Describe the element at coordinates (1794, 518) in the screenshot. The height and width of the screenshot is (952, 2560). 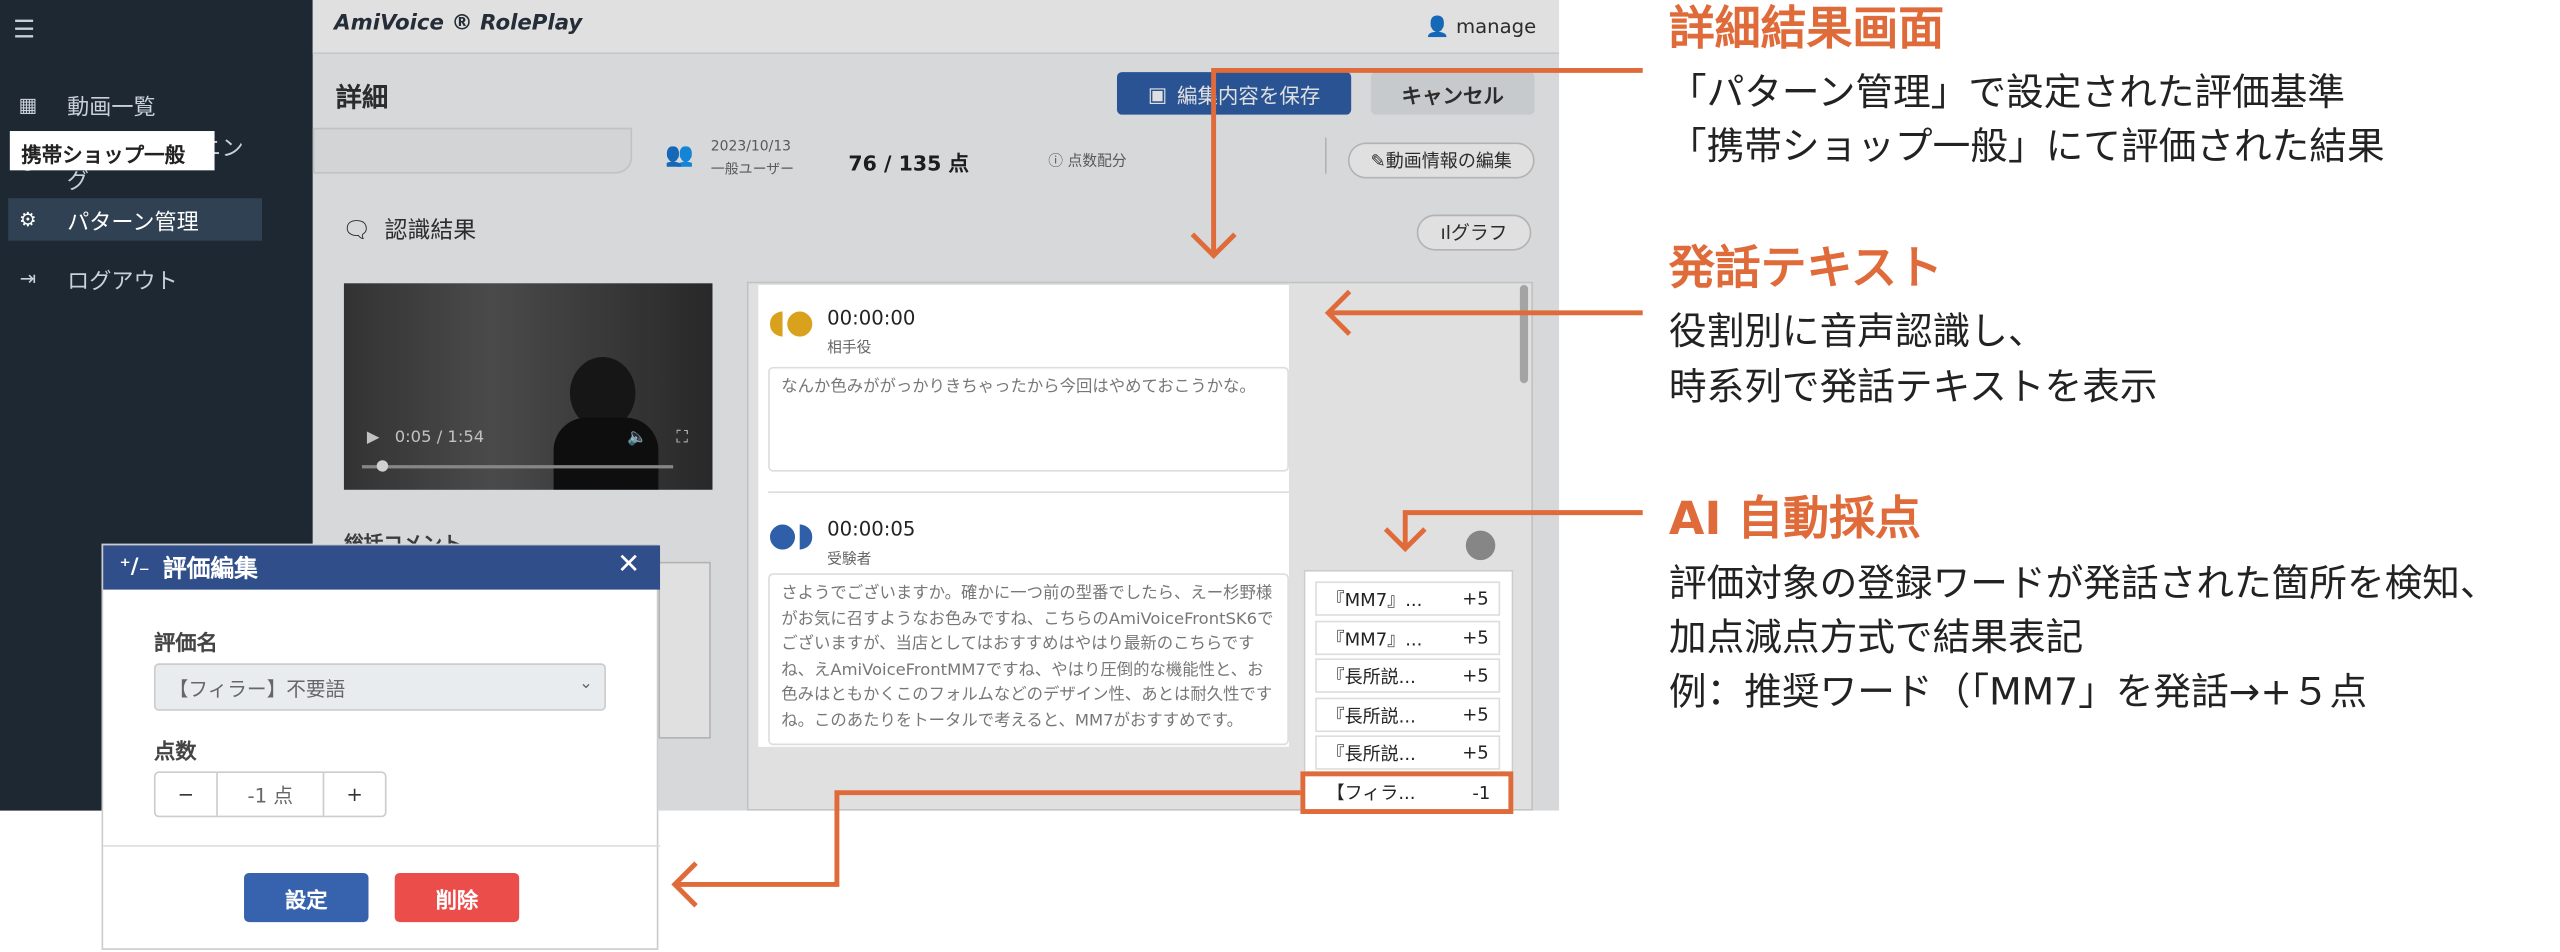
I see `annotation-heading: AI 自動採点` at that location.